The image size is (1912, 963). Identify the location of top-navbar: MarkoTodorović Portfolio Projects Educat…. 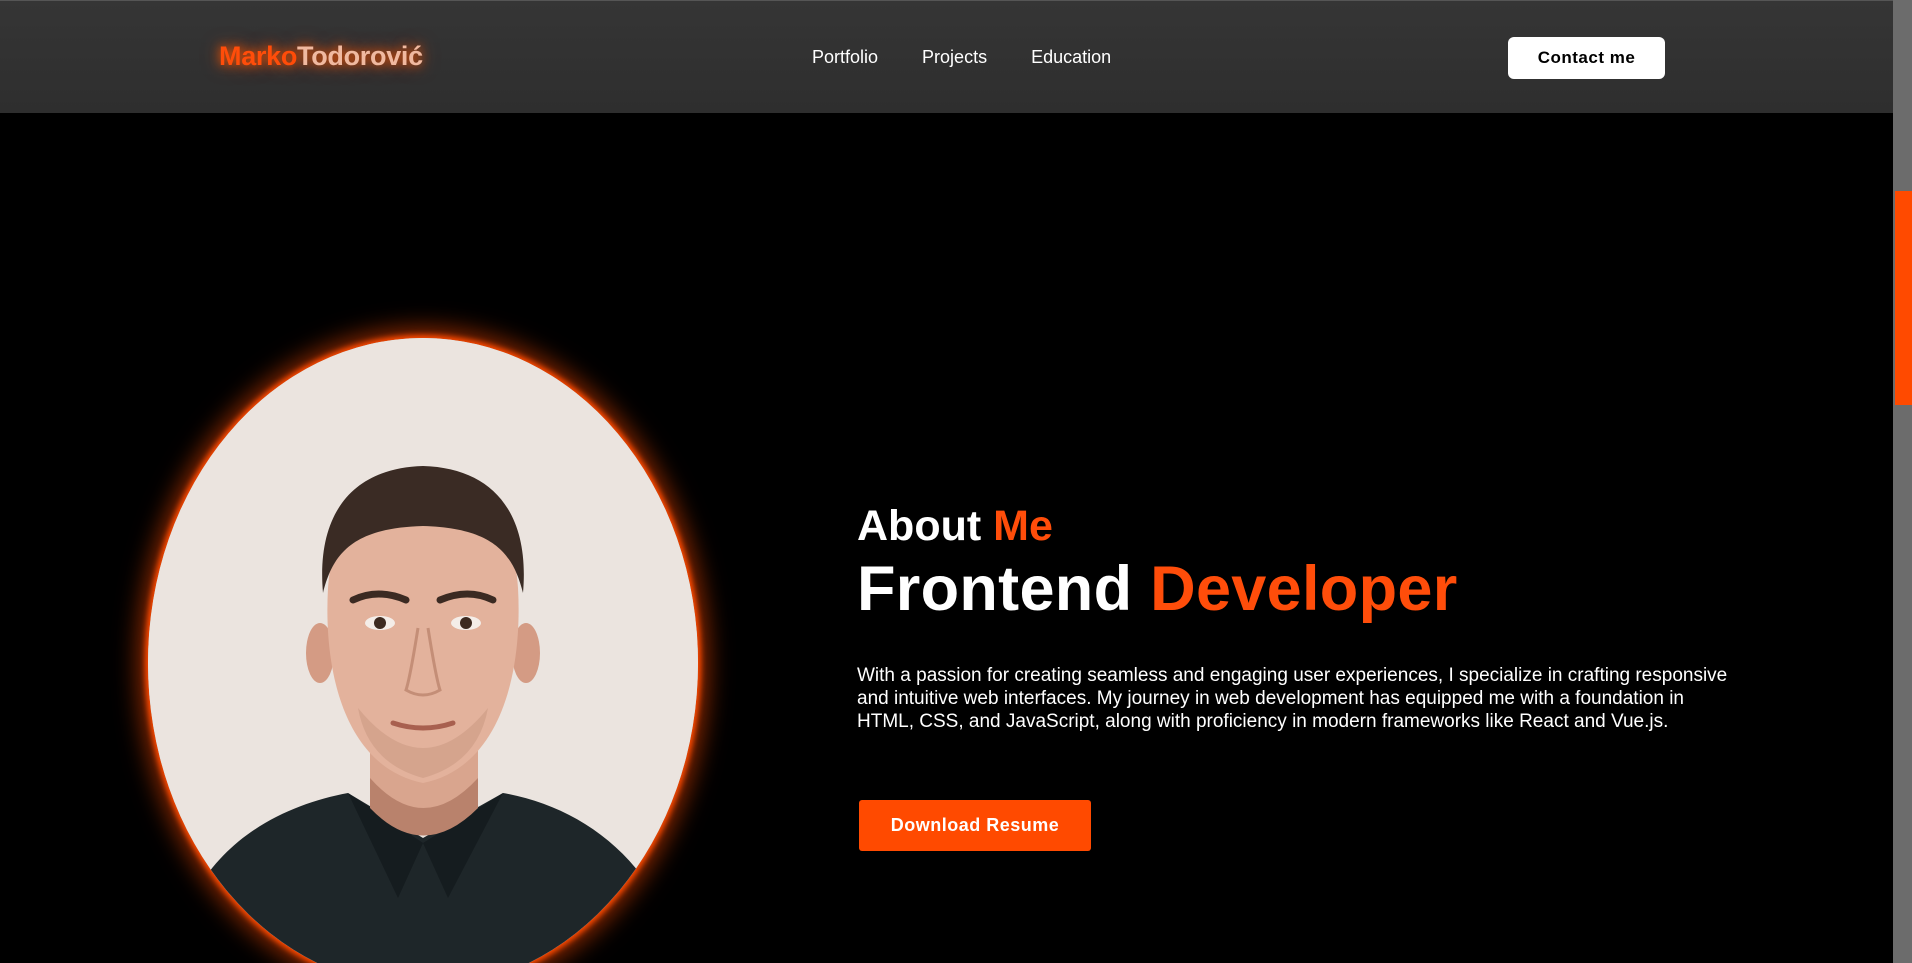
(946, 56).